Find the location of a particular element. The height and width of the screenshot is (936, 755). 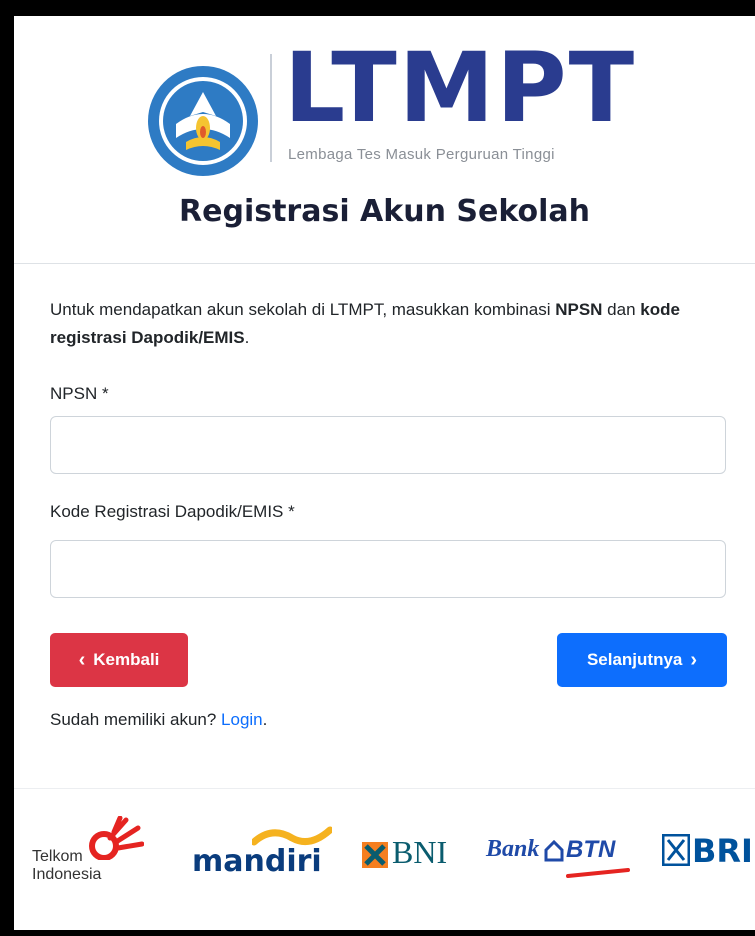

logo-divider is located at coordinates (271, 108).